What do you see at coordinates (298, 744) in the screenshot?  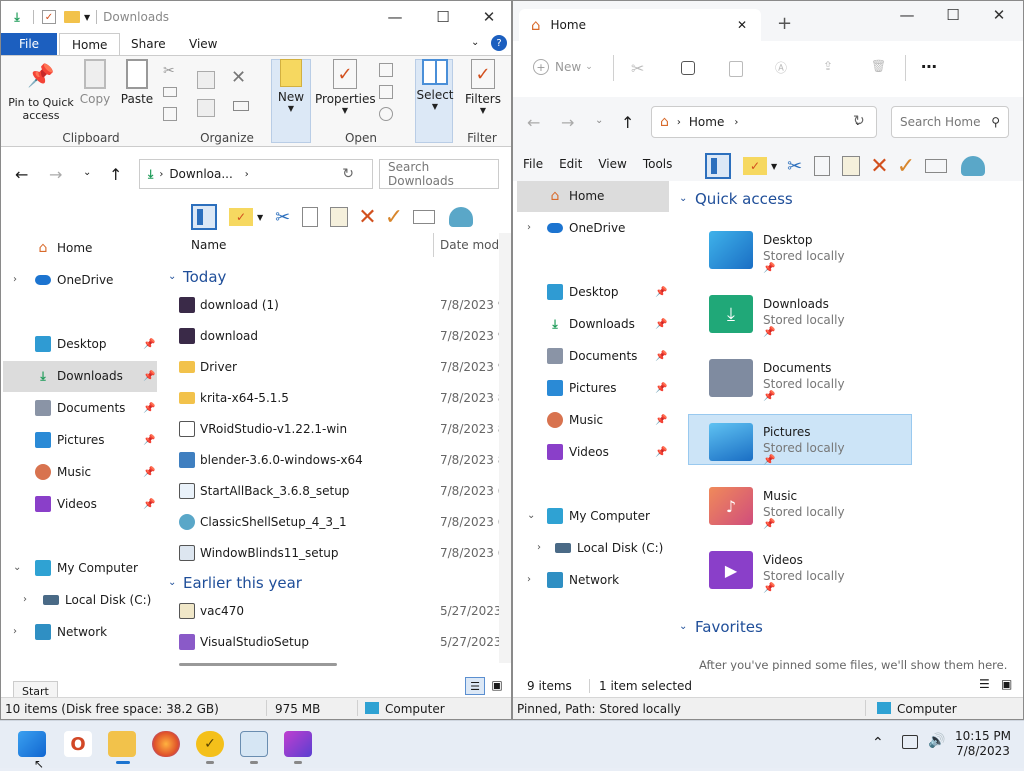 I see `clipper-app-icon` at bounding box center [298, 744].